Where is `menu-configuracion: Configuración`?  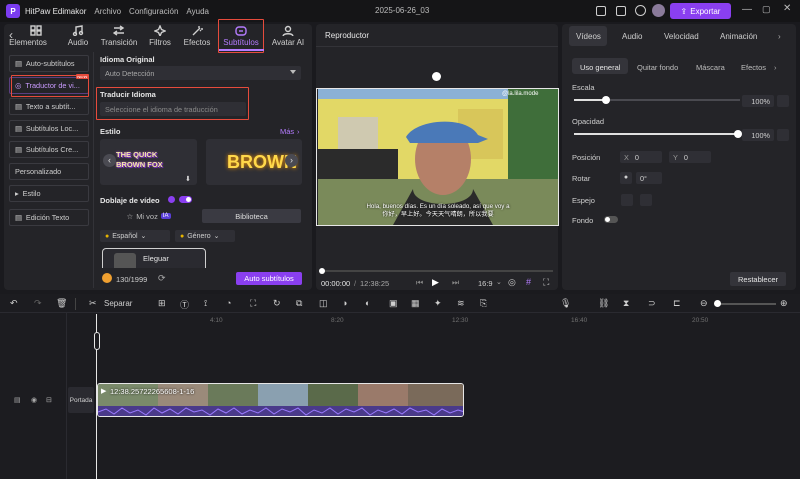 menu-configuracion: Configuración is located at coordinates (153, 11).